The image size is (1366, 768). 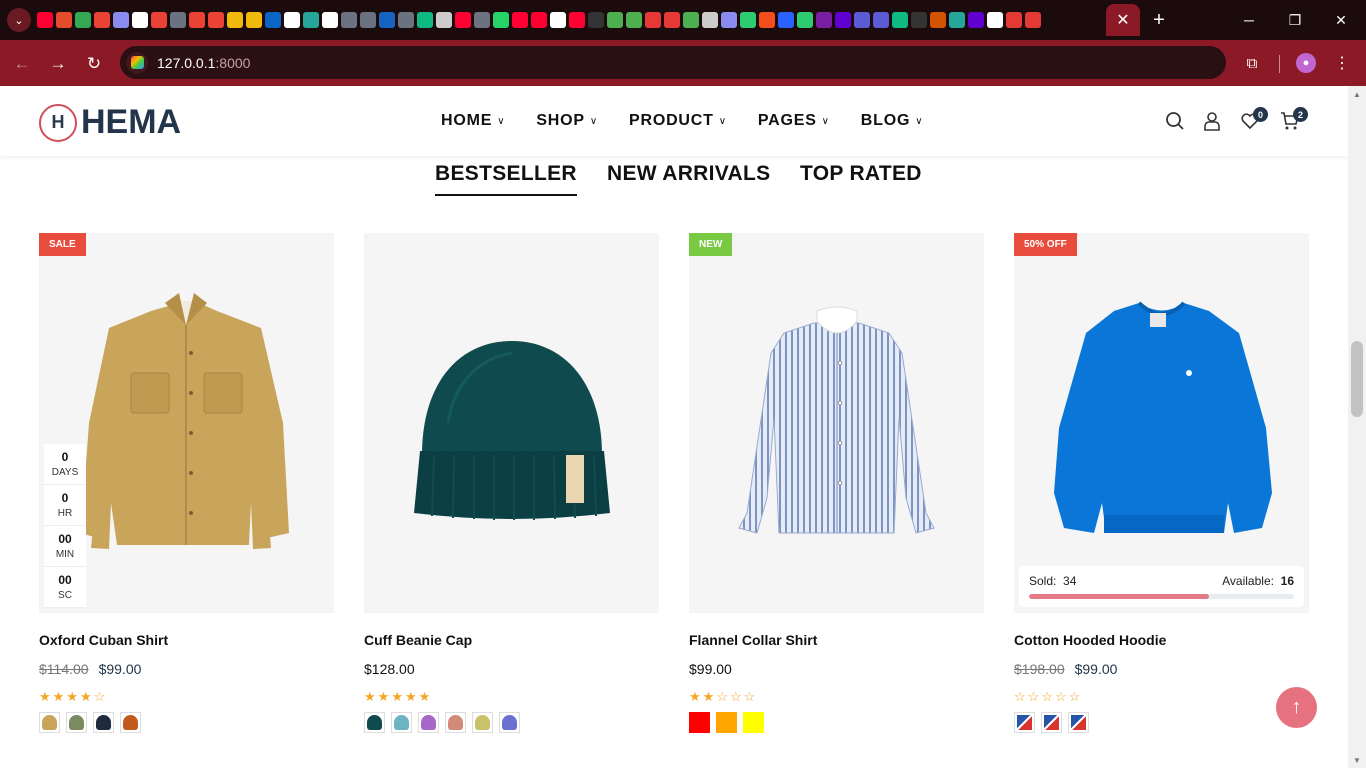 What do you see at coordinates (794, 121) in the screenshot?
I see `nav-pages: PAGES ∨` at bounding box center [794, 121].